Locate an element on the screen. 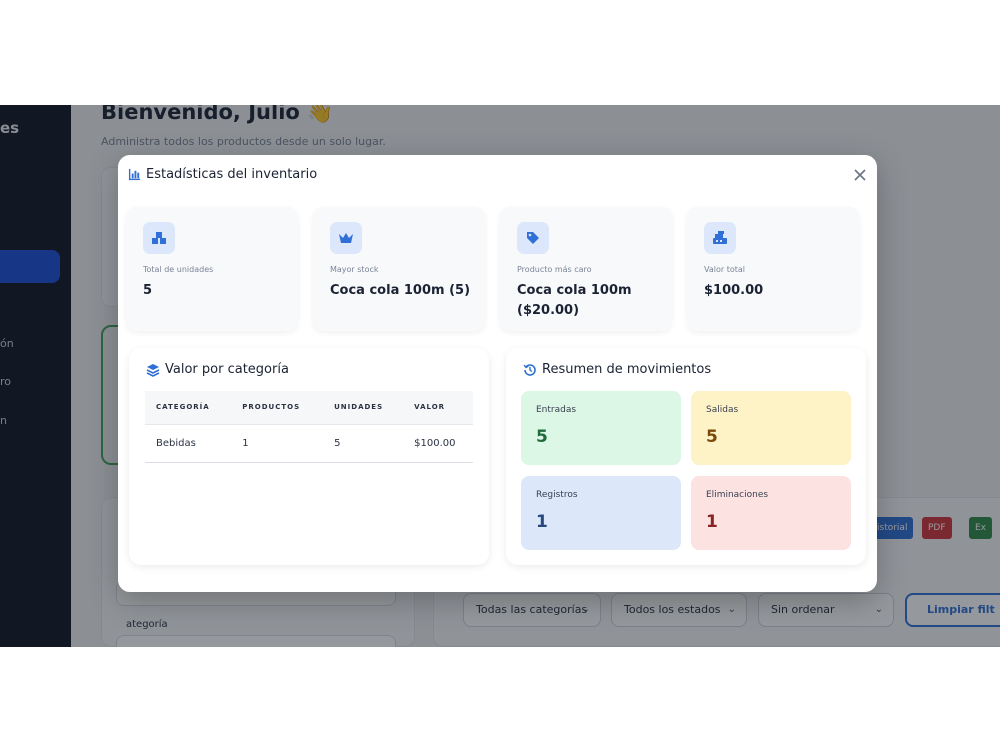  movement-card-registros: Registros 1 is located at coordinates (601, 513).